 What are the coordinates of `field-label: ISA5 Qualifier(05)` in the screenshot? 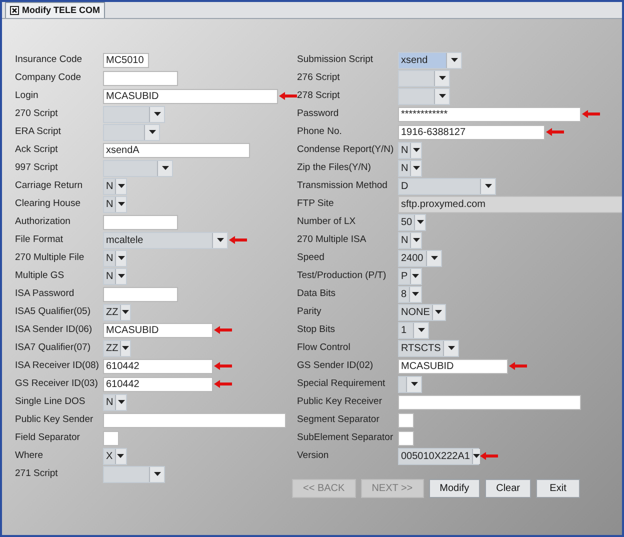 It's located at (53, 311).